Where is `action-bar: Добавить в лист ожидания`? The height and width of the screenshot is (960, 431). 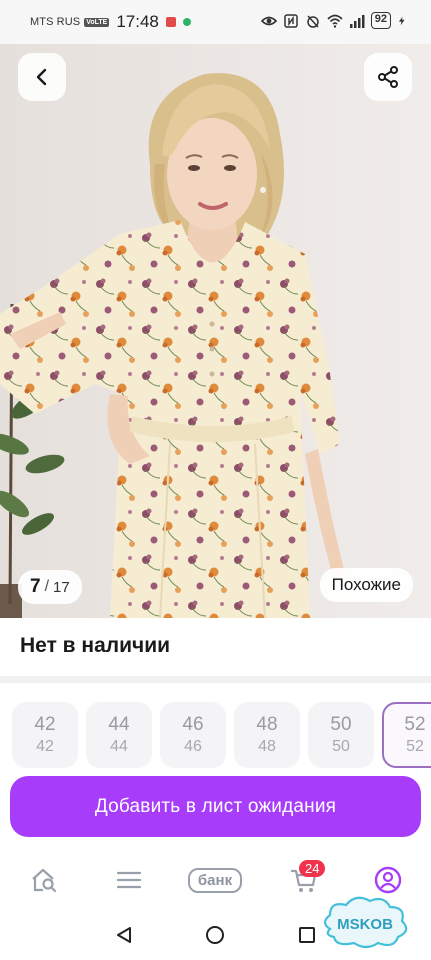 action-bar: Добавить в лист ожидания is located at coordinates (215, 811).